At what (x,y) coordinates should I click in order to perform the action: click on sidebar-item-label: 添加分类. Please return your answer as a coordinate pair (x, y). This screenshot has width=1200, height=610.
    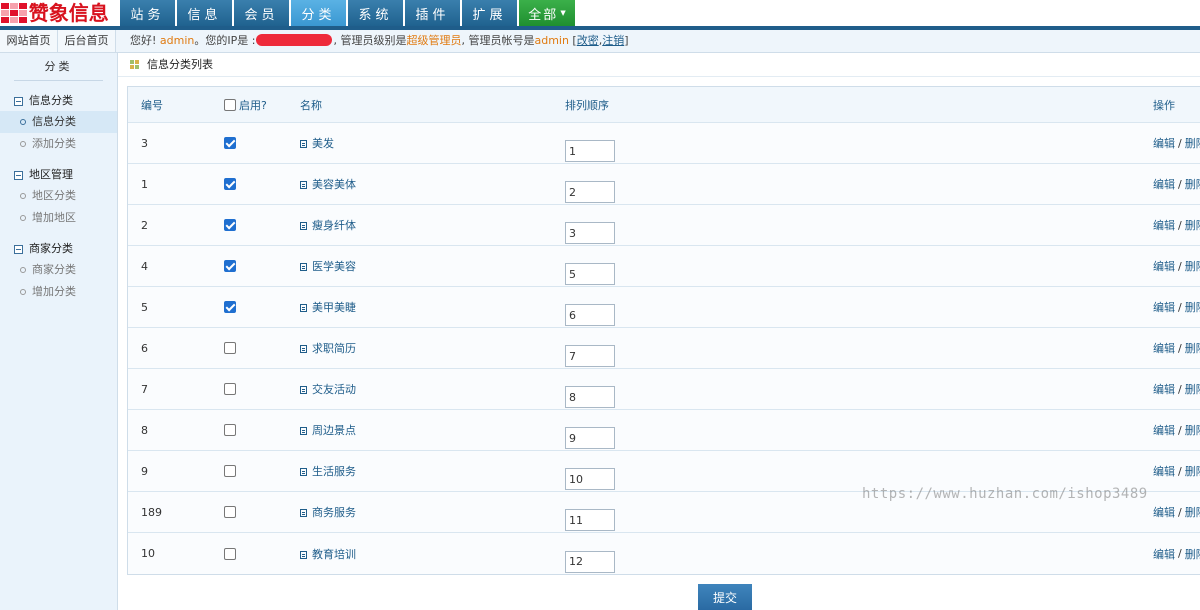
    Looking at the image, I should click on (54, 143).